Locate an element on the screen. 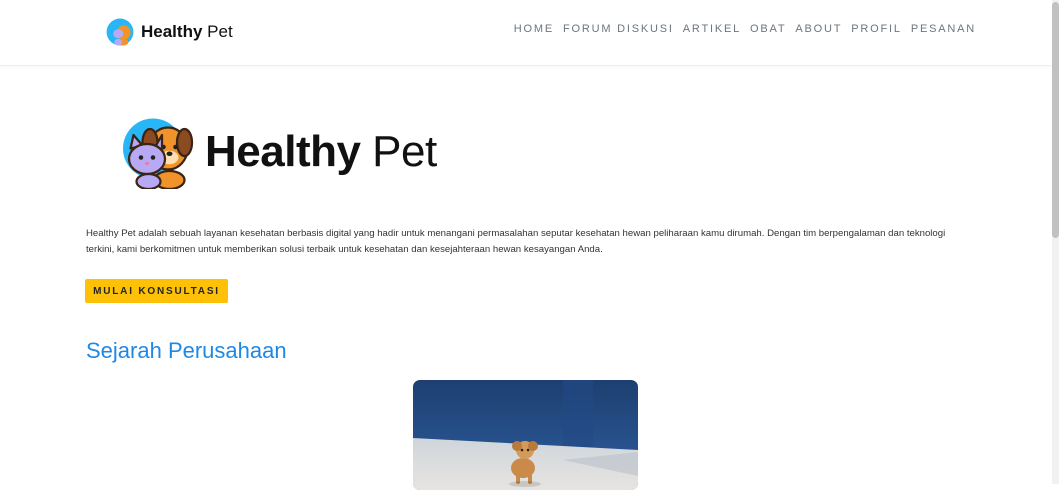 The height and width of the screenshot is (490, 1059). brand-text: Healthy Pet is located at coordinates (187, 31).